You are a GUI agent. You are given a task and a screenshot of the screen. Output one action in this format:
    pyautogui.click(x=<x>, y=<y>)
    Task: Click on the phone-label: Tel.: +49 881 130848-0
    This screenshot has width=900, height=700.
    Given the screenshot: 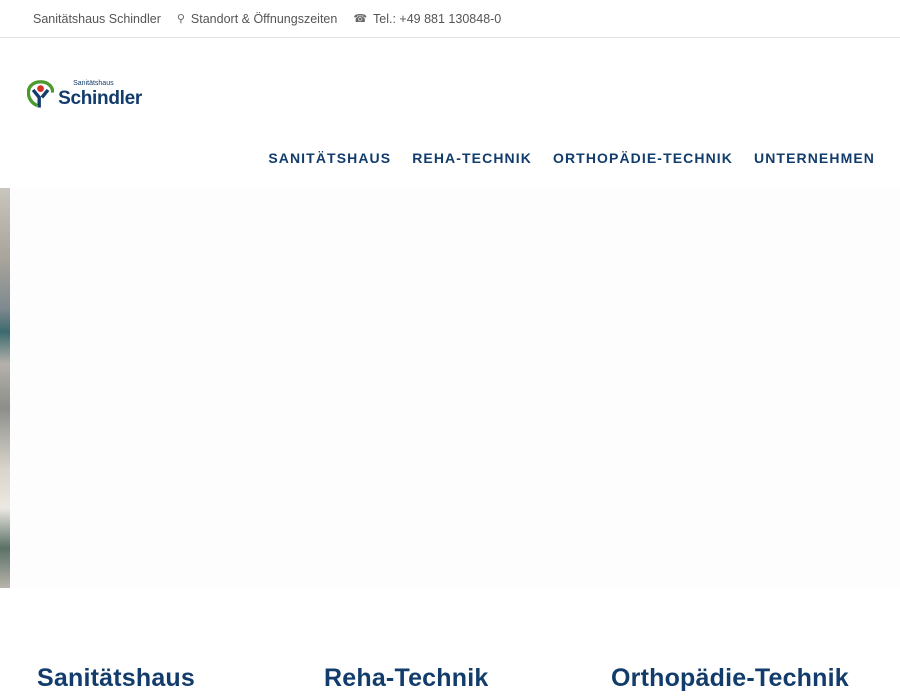 What is the action you would take?
    pyautogui.click(x=437, y=19)
    